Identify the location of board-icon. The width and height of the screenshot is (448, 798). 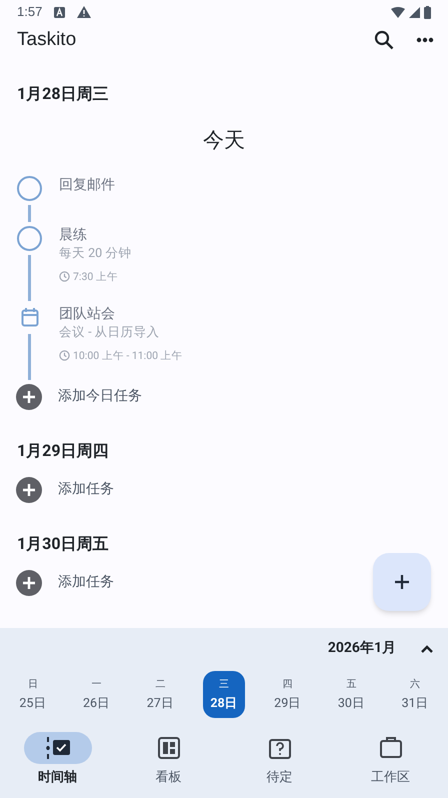
(169, 748).